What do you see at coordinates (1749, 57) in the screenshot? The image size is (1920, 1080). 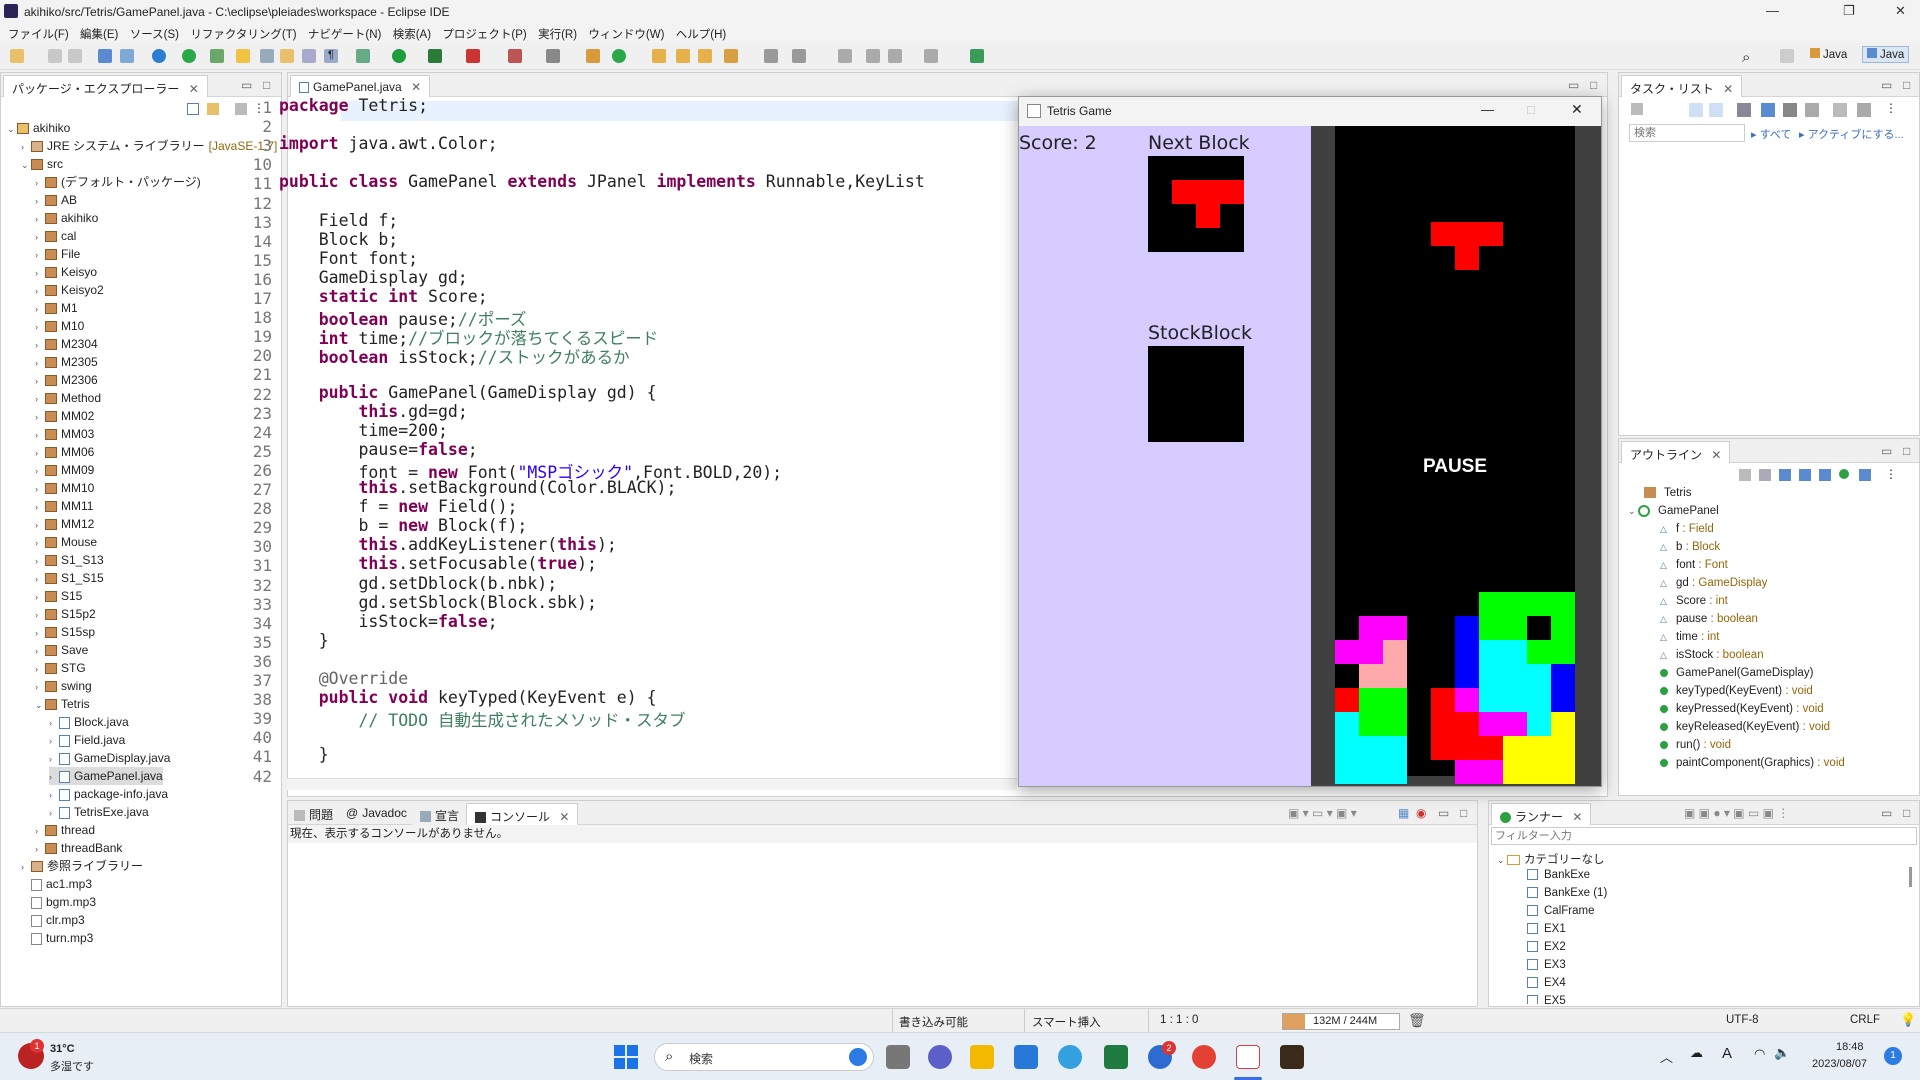 I see `search-icon: ⌕` at bounding box center [1749, 57].